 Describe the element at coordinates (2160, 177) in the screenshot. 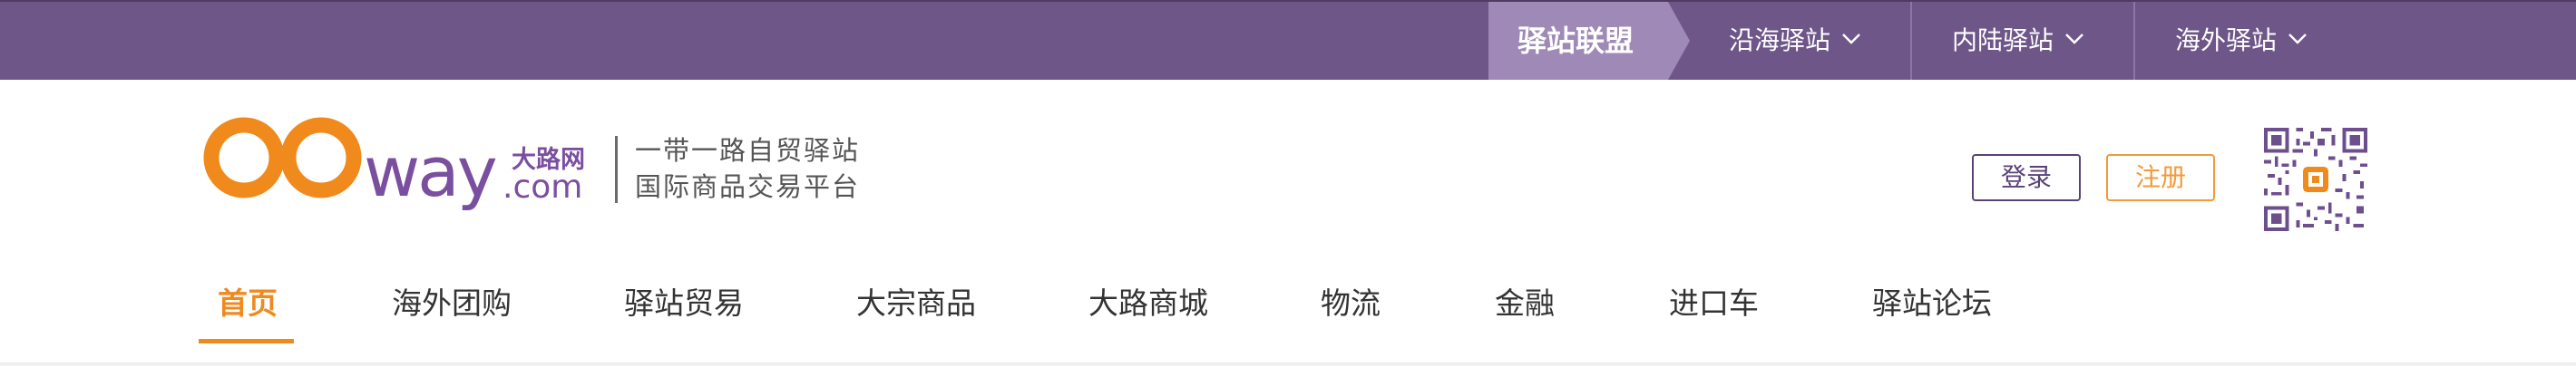

I see `register-button: 注册` at that location.